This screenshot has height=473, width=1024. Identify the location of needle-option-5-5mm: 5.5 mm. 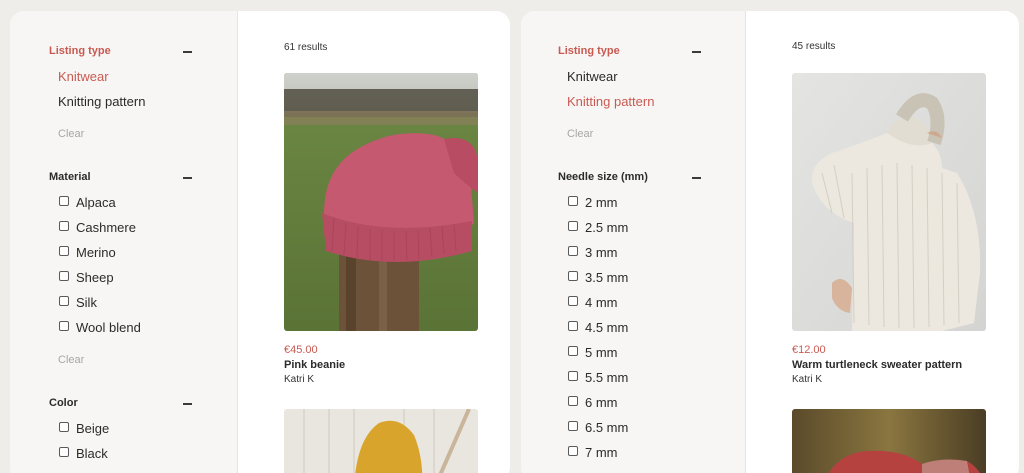
(634, 377).